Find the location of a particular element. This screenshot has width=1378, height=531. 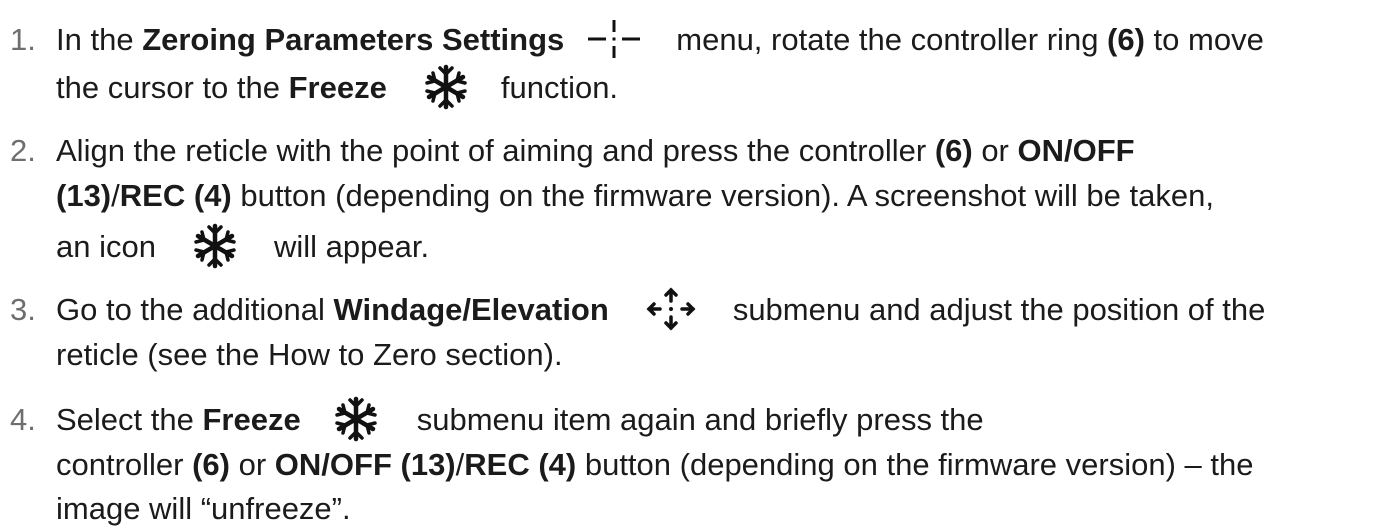

step-text-line: an icon will appear. is located at coordinates (713, 247).